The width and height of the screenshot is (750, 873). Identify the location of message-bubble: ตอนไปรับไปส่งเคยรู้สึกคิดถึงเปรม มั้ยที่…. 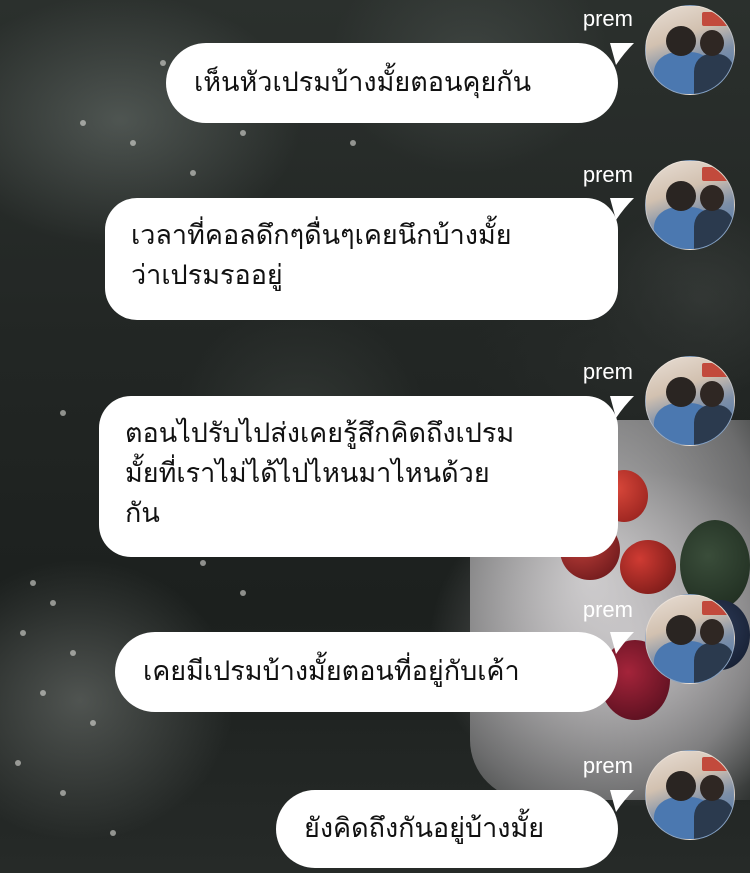
(358, 476).